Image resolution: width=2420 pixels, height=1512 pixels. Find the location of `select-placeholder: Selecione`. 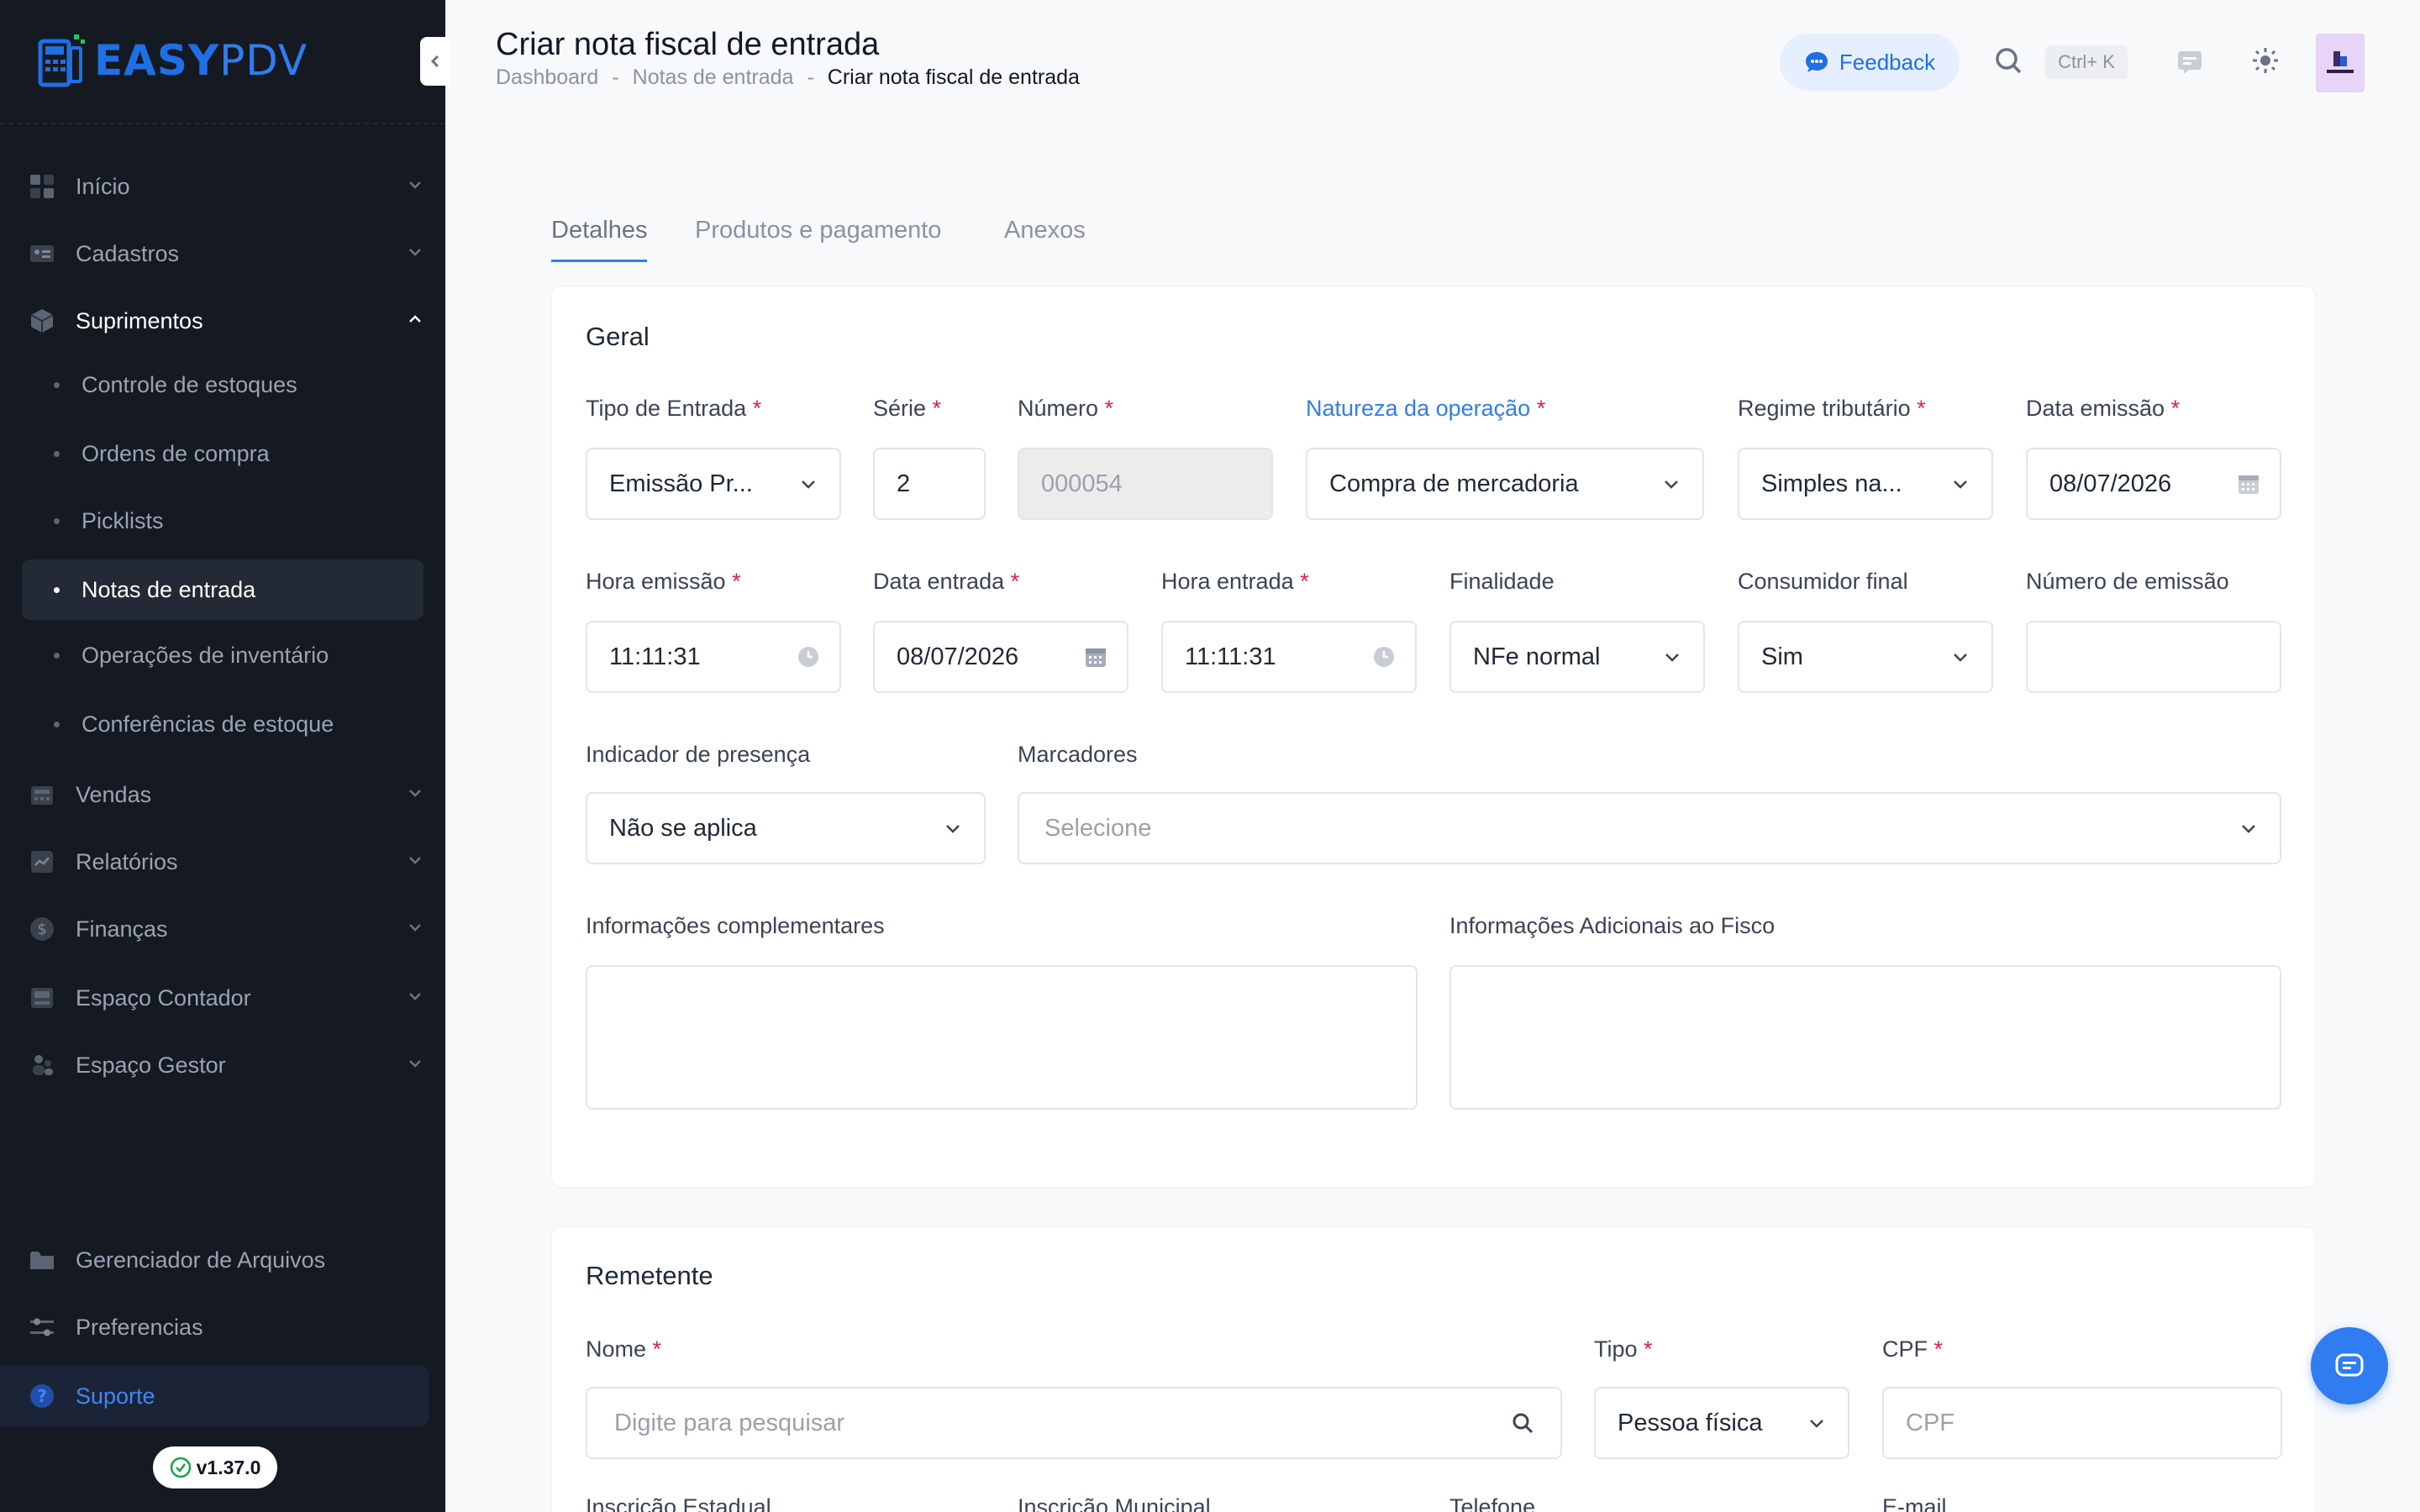

select-placeholder: Selecione is located at coordinates (1098, 828).